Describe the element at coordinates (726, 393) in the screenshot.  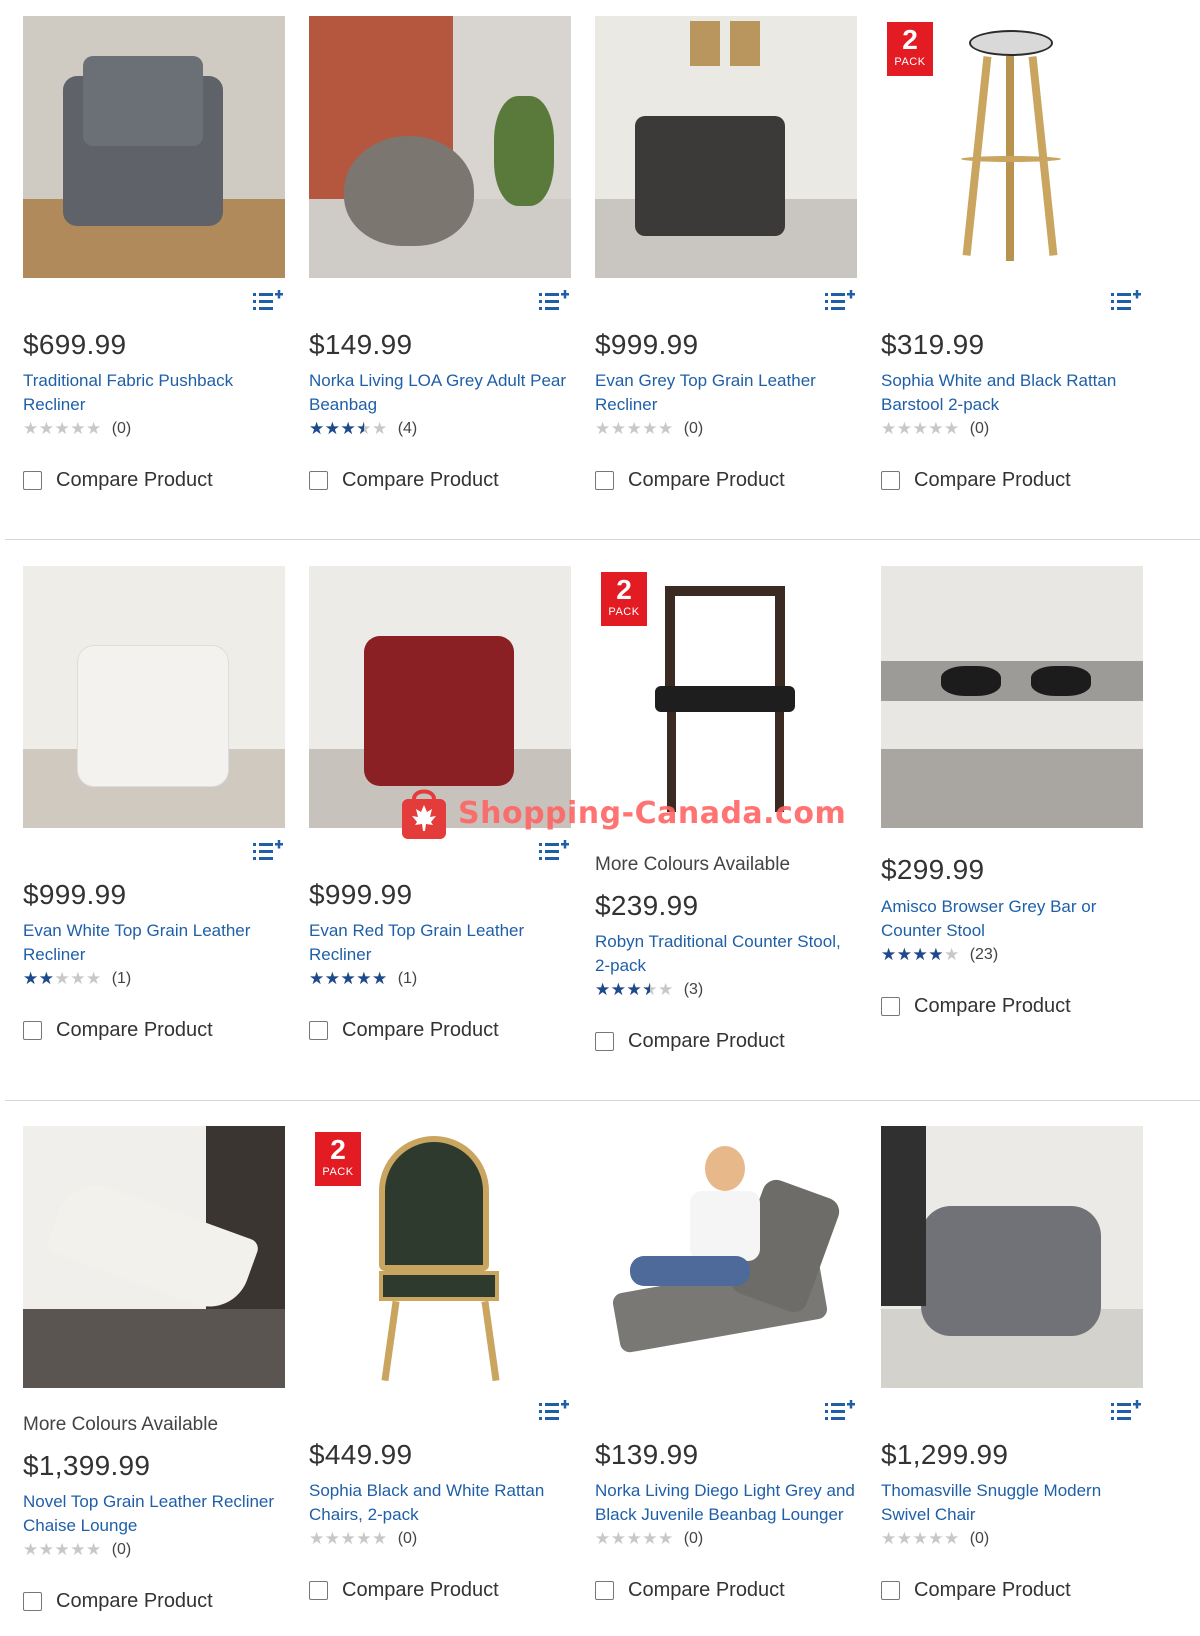
I see `product-title-link: Evan Grey Top Grain Leather Recliner` at that location.